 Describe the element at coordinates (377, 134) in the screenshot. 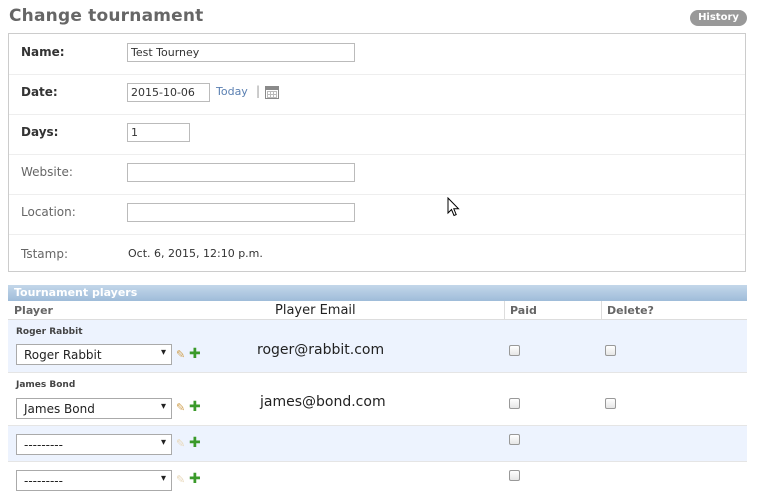

I see `days-row: Days:` at that location.